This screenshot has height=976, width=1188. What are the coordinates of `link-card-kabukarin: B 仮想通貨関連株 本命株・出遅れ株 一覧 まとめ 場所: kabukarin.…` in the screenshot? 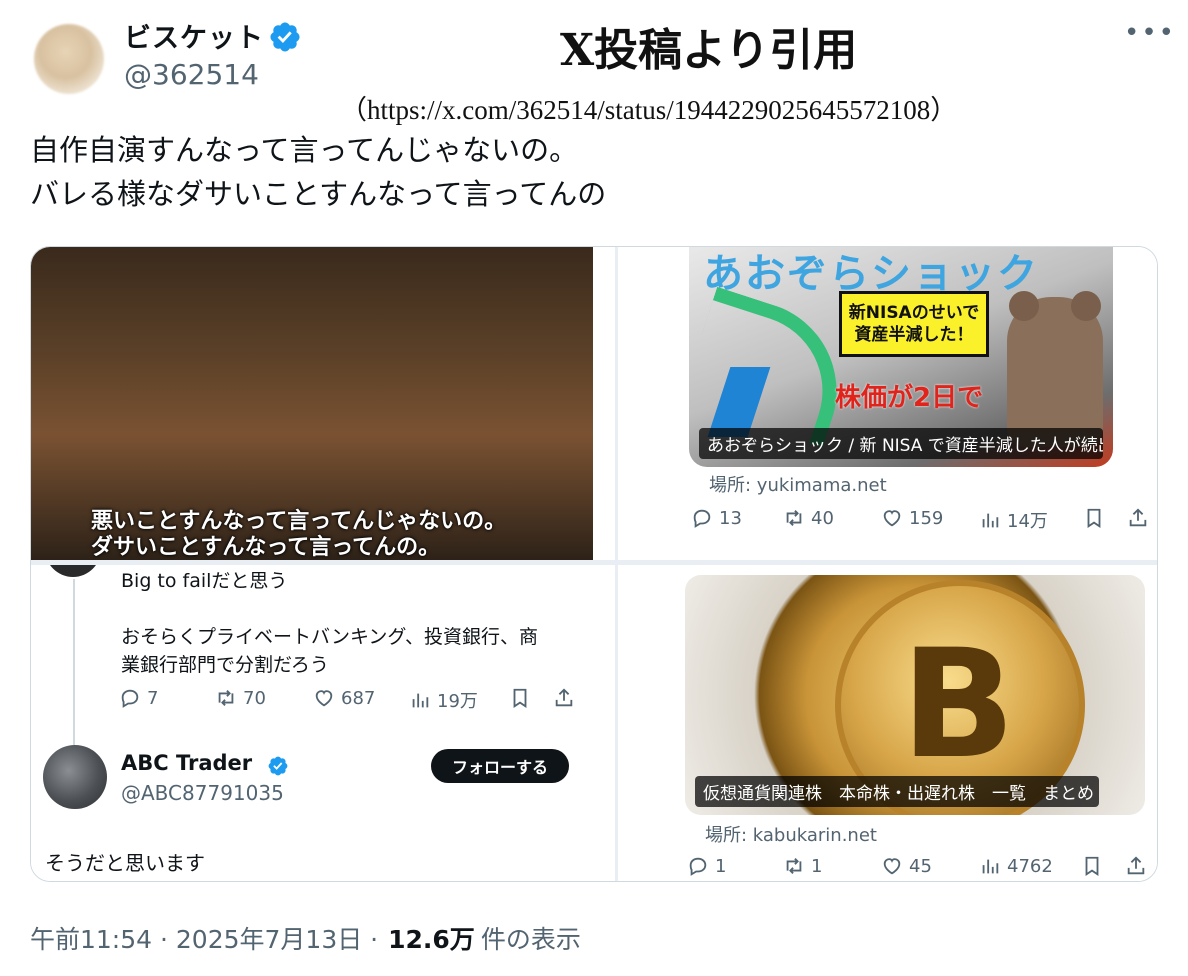 It's located at (901, 723).